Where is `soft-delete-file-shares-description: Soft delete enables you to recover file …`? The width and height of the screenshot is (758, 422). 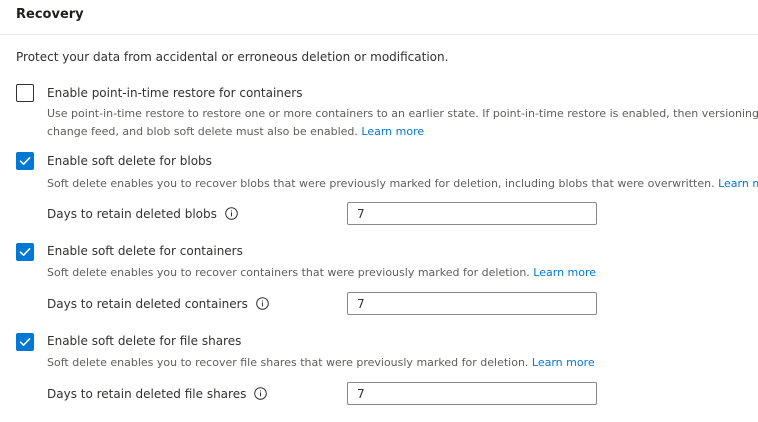 soft-delete-file-shares-description: Soft delete enables you to recover file … is located at coordinates (288, 362).